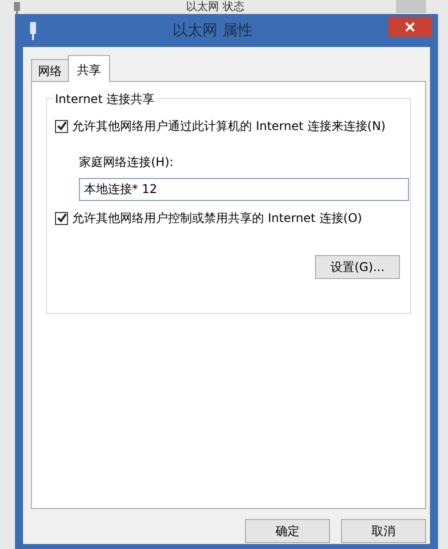 The width and height of the screenshot is (448, 549). I want to click on tab: 网络, so click(50, 70).